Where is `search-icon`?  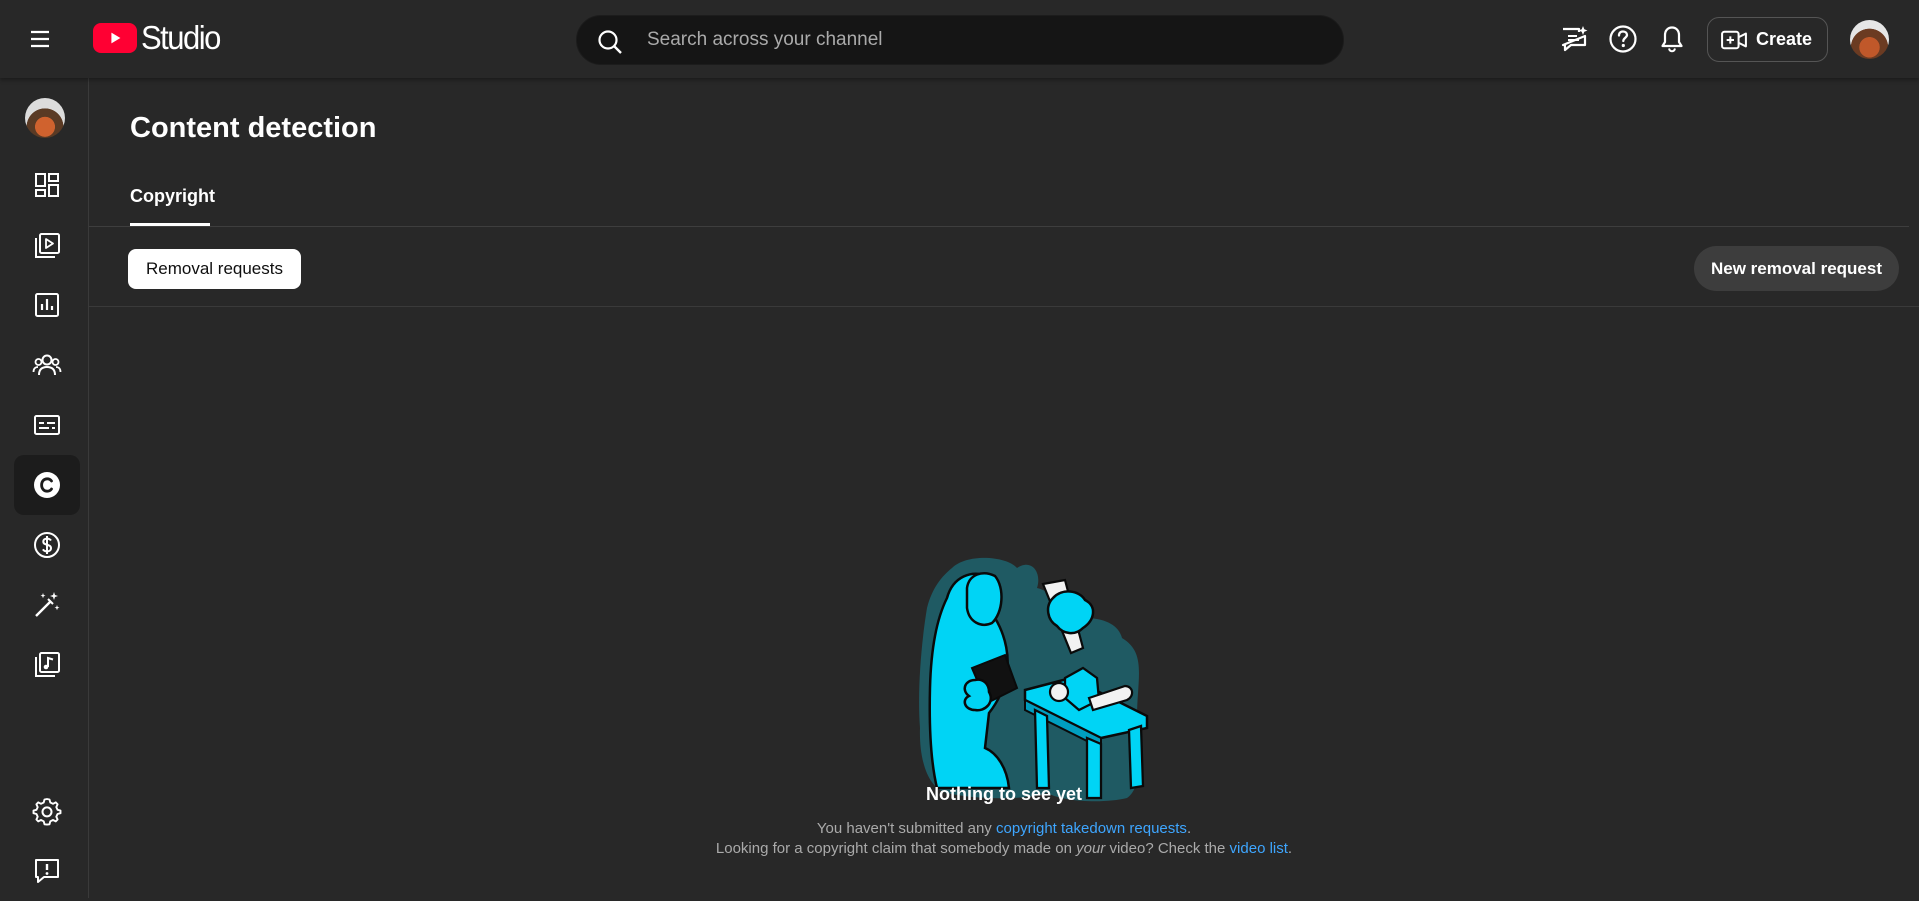
search-icon is located at coordinates (610, 42).